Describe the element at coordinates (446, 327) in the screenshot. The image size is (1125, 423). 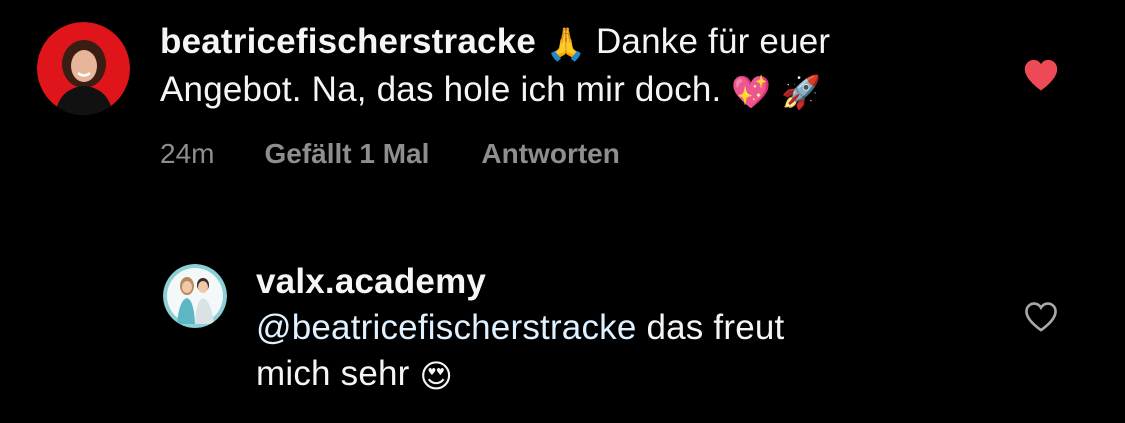
I see `mention-link: @beatricefischerstracke` at that location.